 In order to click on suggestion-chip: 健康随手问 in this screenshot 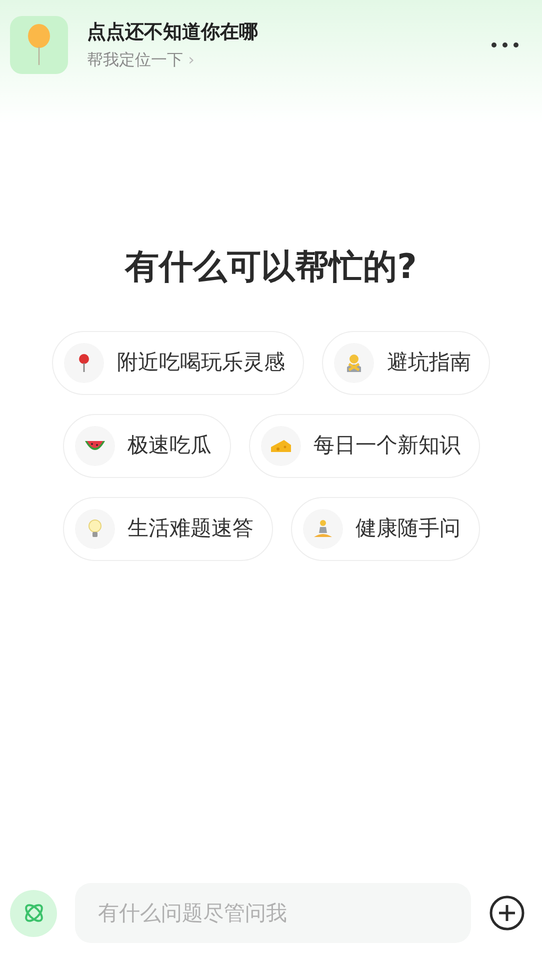, I will do `click(385, 529)`.